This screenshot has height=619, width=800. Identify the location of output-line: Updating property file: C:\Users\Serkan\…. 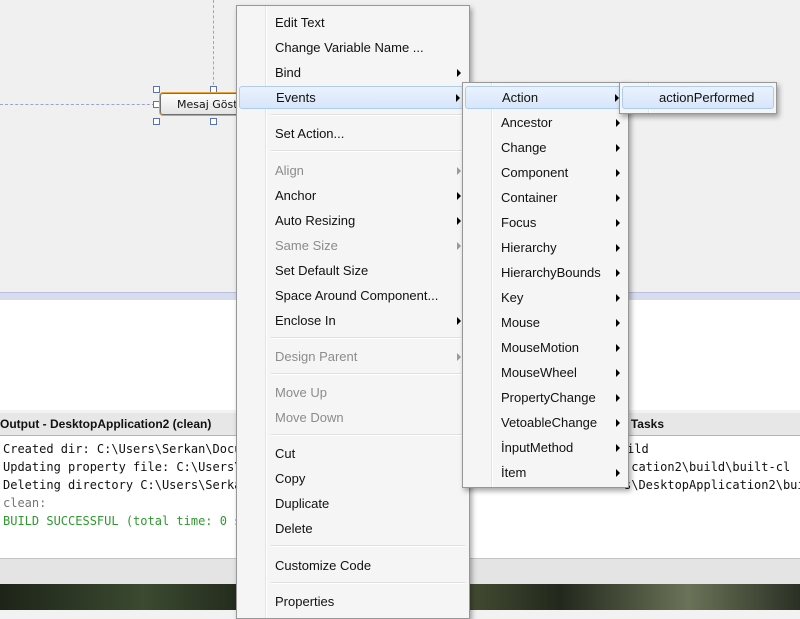
(119, 467).